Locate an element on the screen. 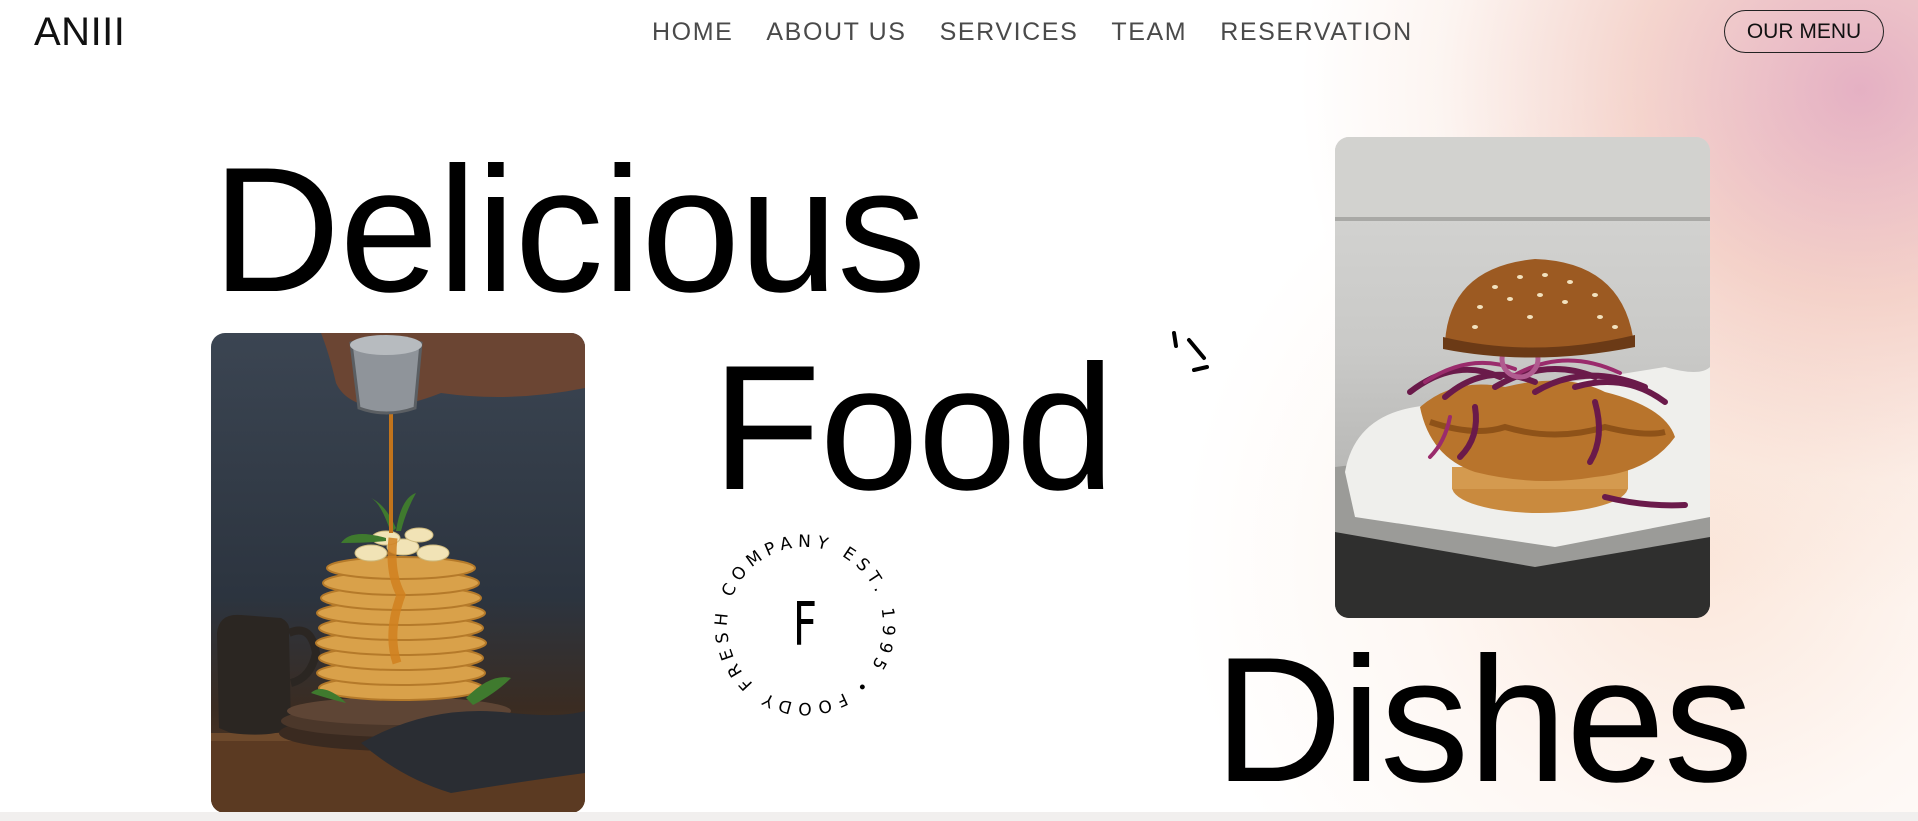 Image resolution: width=1918 pixels, height=821 pixels. stamp-letter: F is located at coordinates (805, 625).